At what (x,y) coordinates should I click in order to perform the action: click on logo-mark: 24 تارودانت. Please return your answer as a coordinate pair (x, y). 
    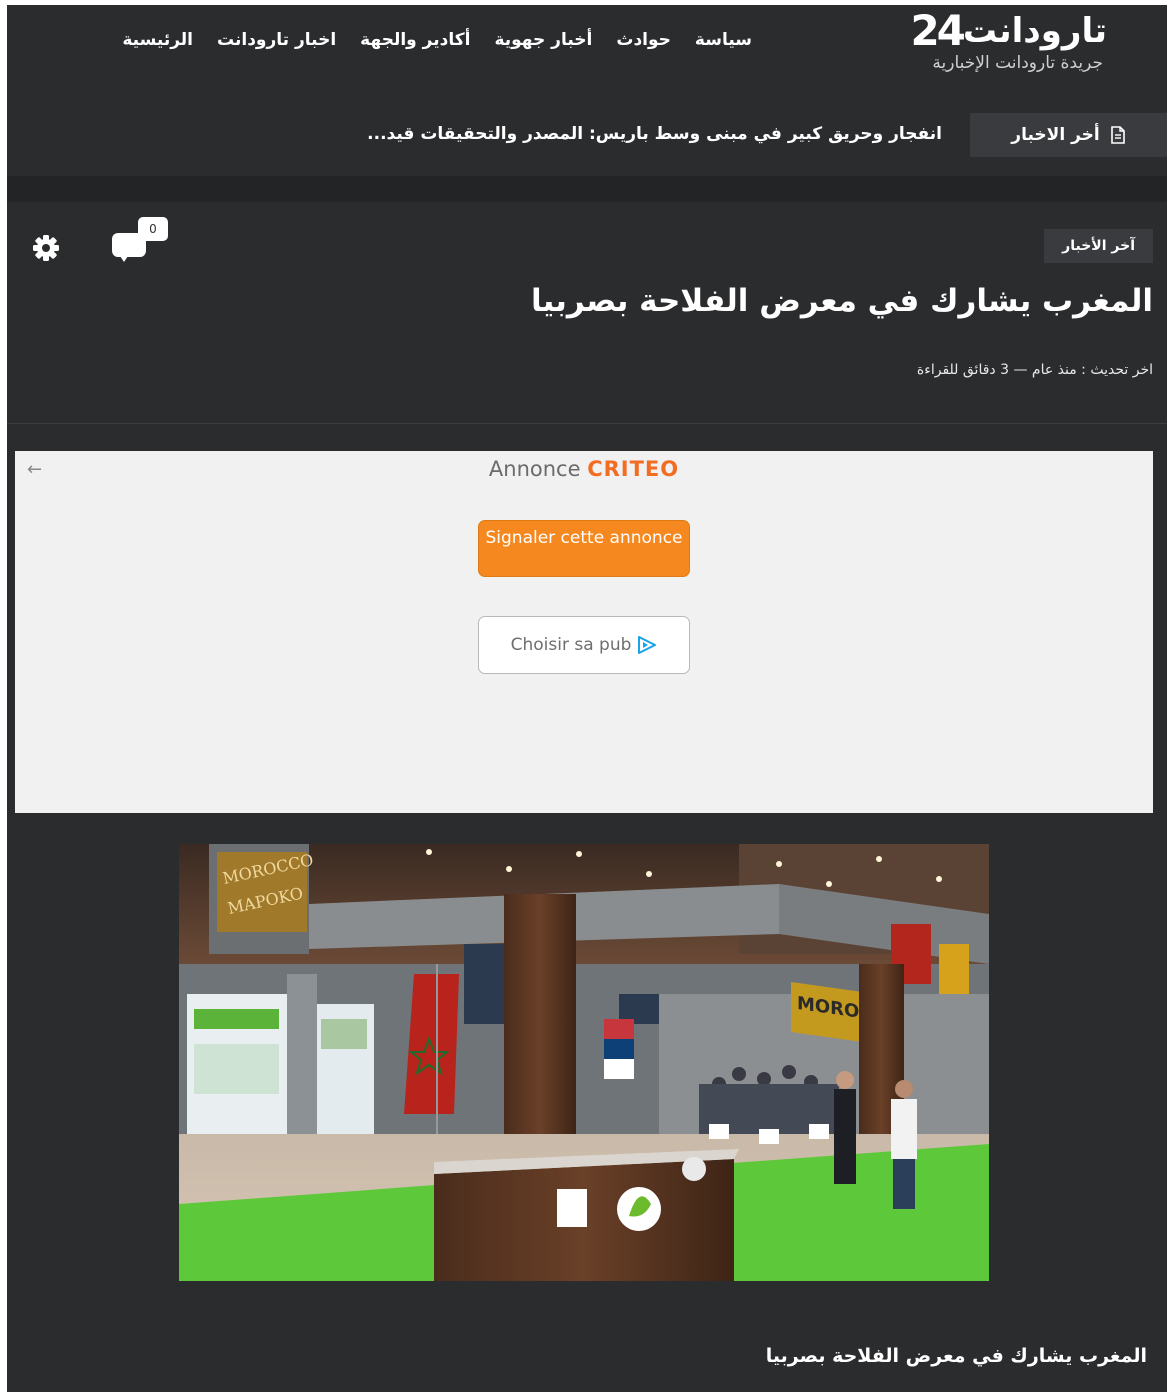
    Looking at the image, I should click on (1008, 31).